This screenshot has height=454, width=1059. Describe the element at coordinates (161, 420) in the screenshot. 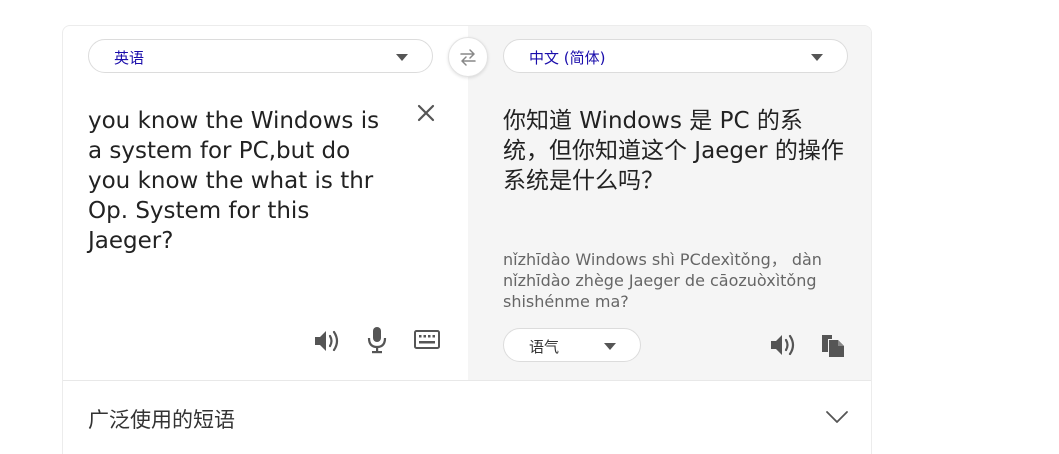

I see `common-phrases-heading: 广泛使用的短语` at that location.